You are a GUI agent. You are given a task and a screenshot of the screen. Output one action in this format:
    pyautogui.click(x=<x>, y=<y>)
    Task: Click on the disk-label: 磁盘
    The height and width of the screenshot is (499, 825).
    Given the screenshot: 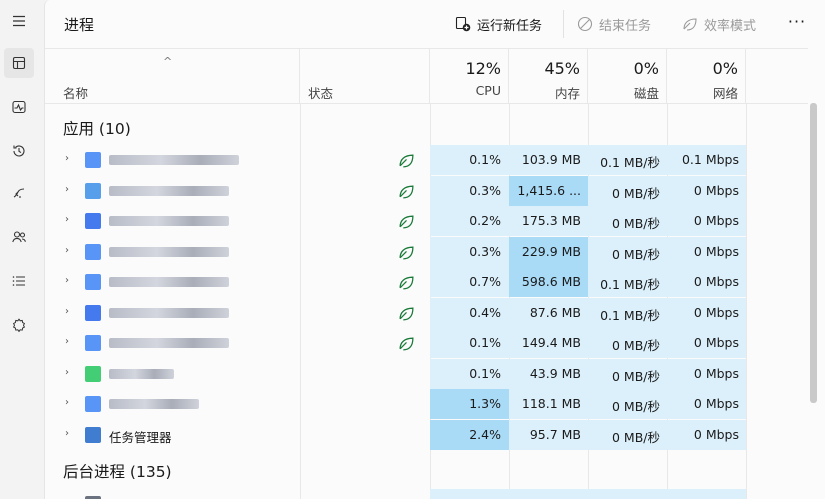 What is the action you would take?
    pyautogui.click(x=646, y=93)
    